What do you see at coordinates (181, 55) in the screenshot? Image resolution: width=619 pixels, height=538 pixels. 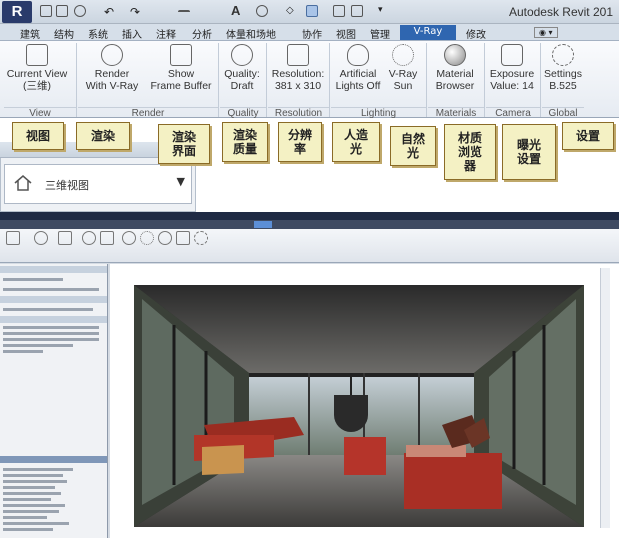 I see `frame-buffer-icon` at bounding box center [181, 55].